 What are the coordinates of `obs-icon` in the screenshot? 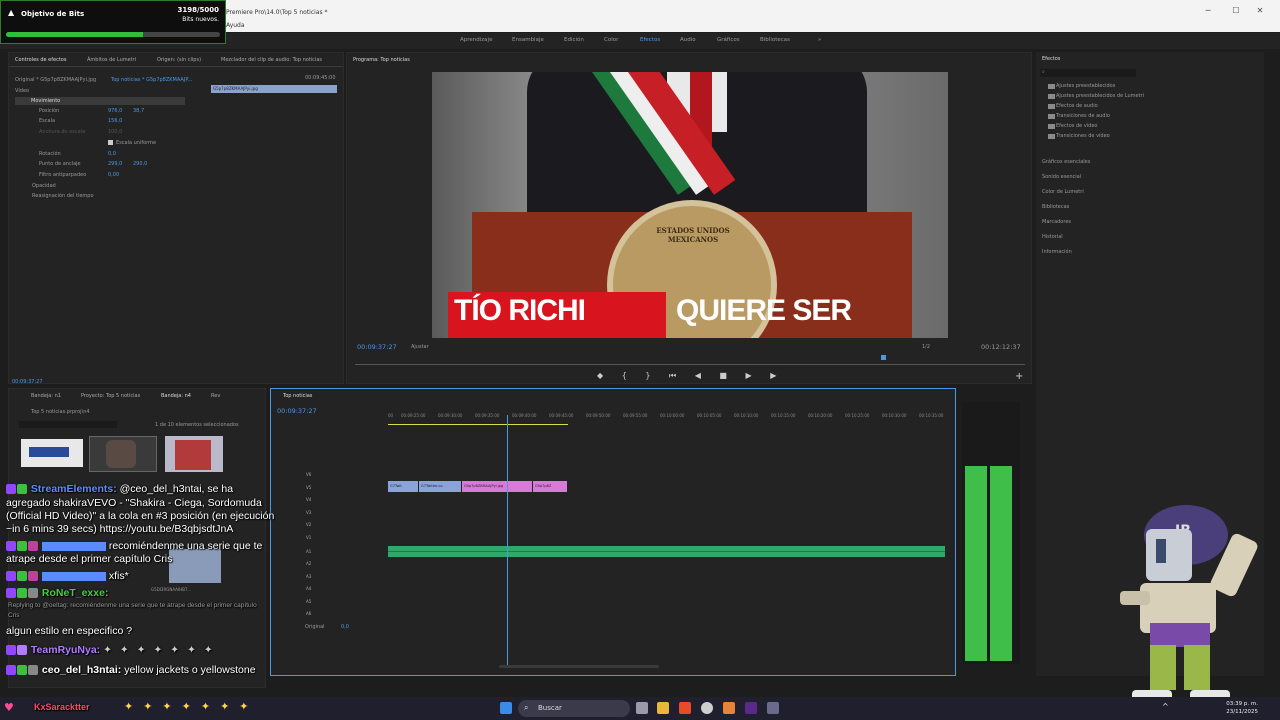 It's located at (707, 708).